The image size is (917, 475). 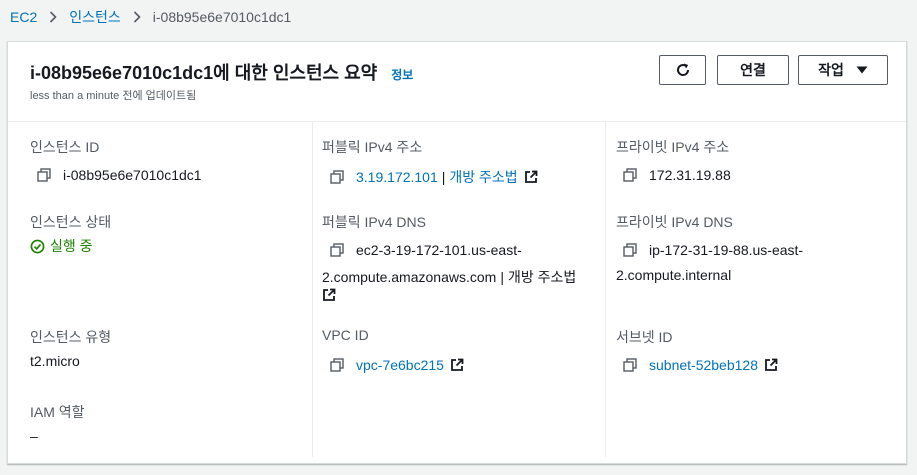 I want to click on public-ipv4-value: 3.19.172.101 | 개방 주소법, so click(x=434, y=177).